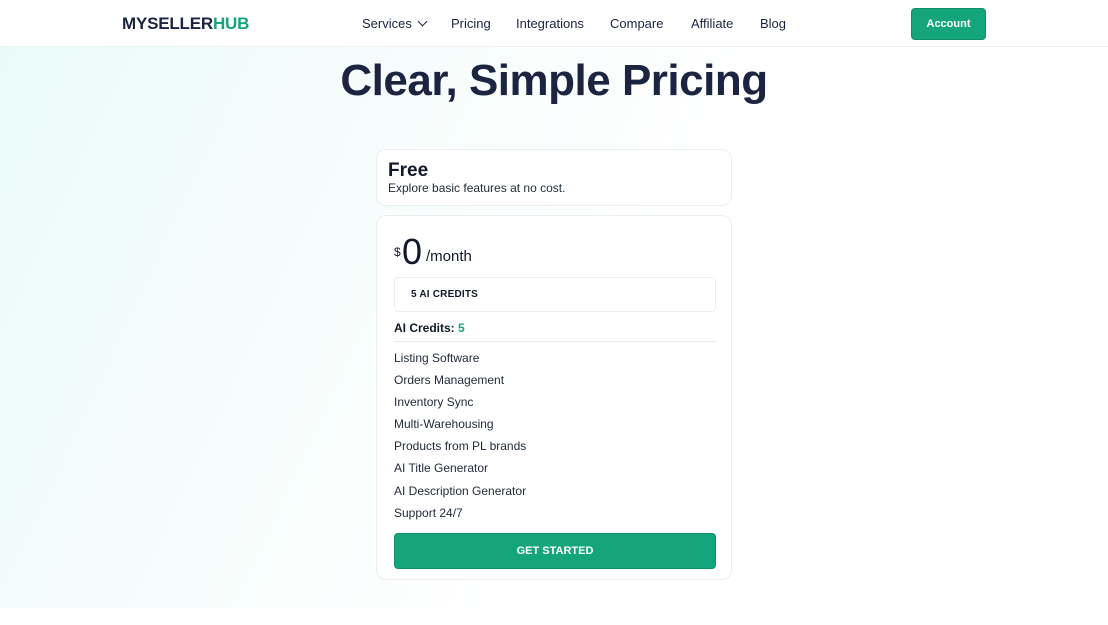 This screenshot has height=625, width=1108. What do you see at coordinates (460, 490) in the screenshot?
I see `feature-item: AI Description Generator` at bounding box center [460, 490].